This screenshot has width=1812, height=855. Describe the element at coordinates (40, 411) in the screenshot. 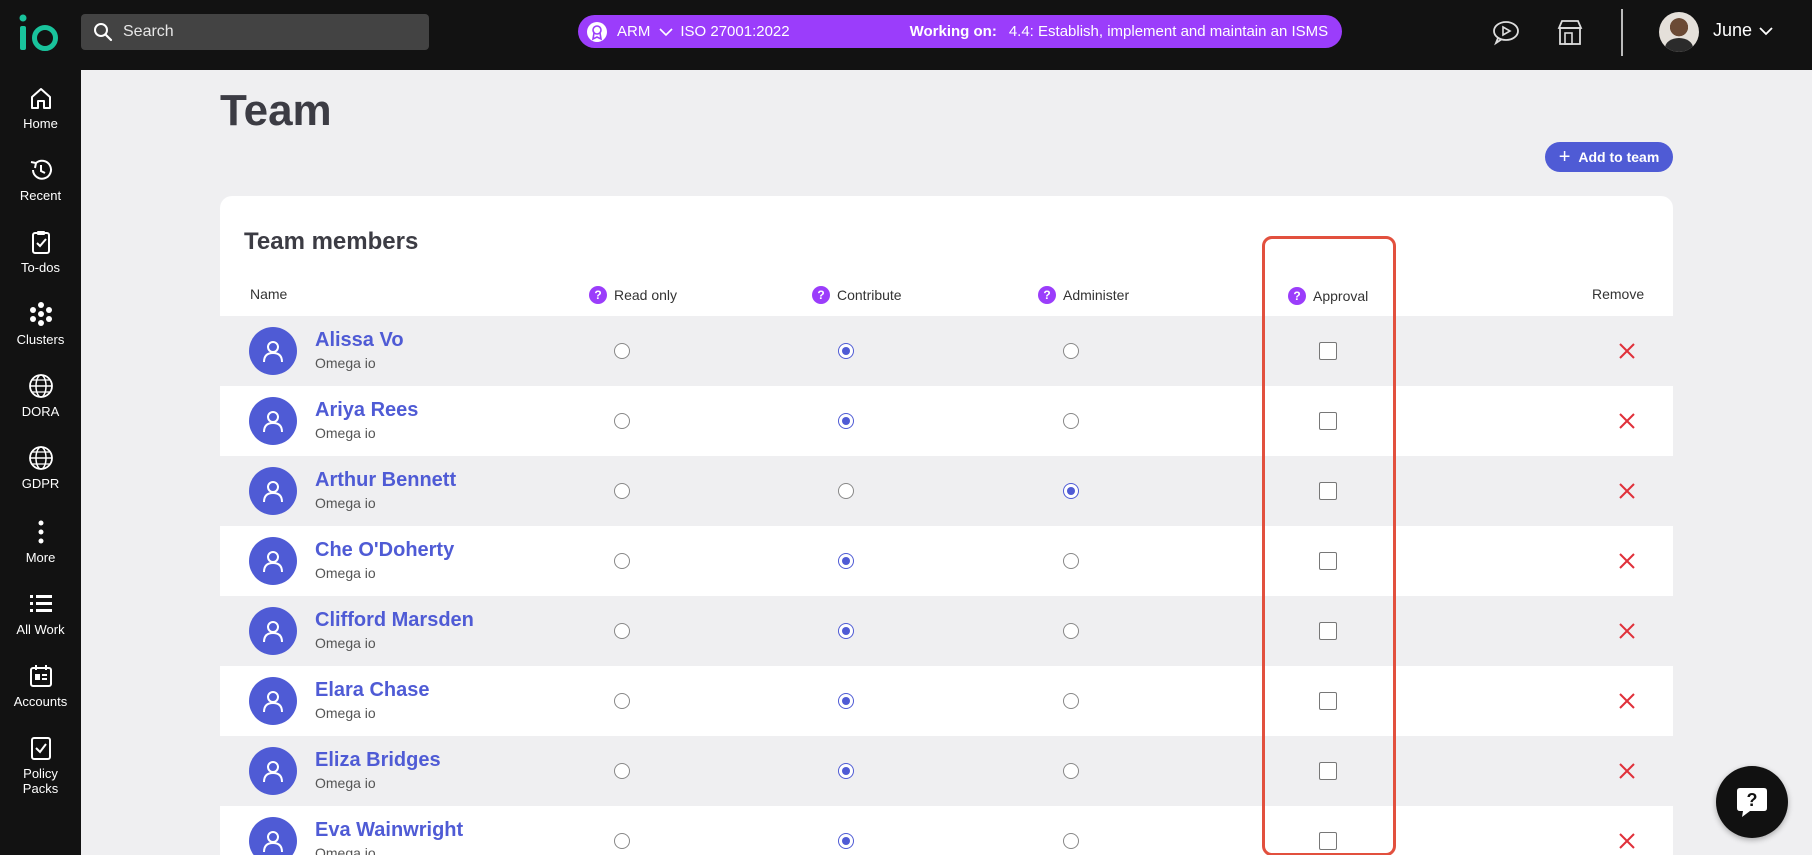

I see `nav-label: DORA` at that location.